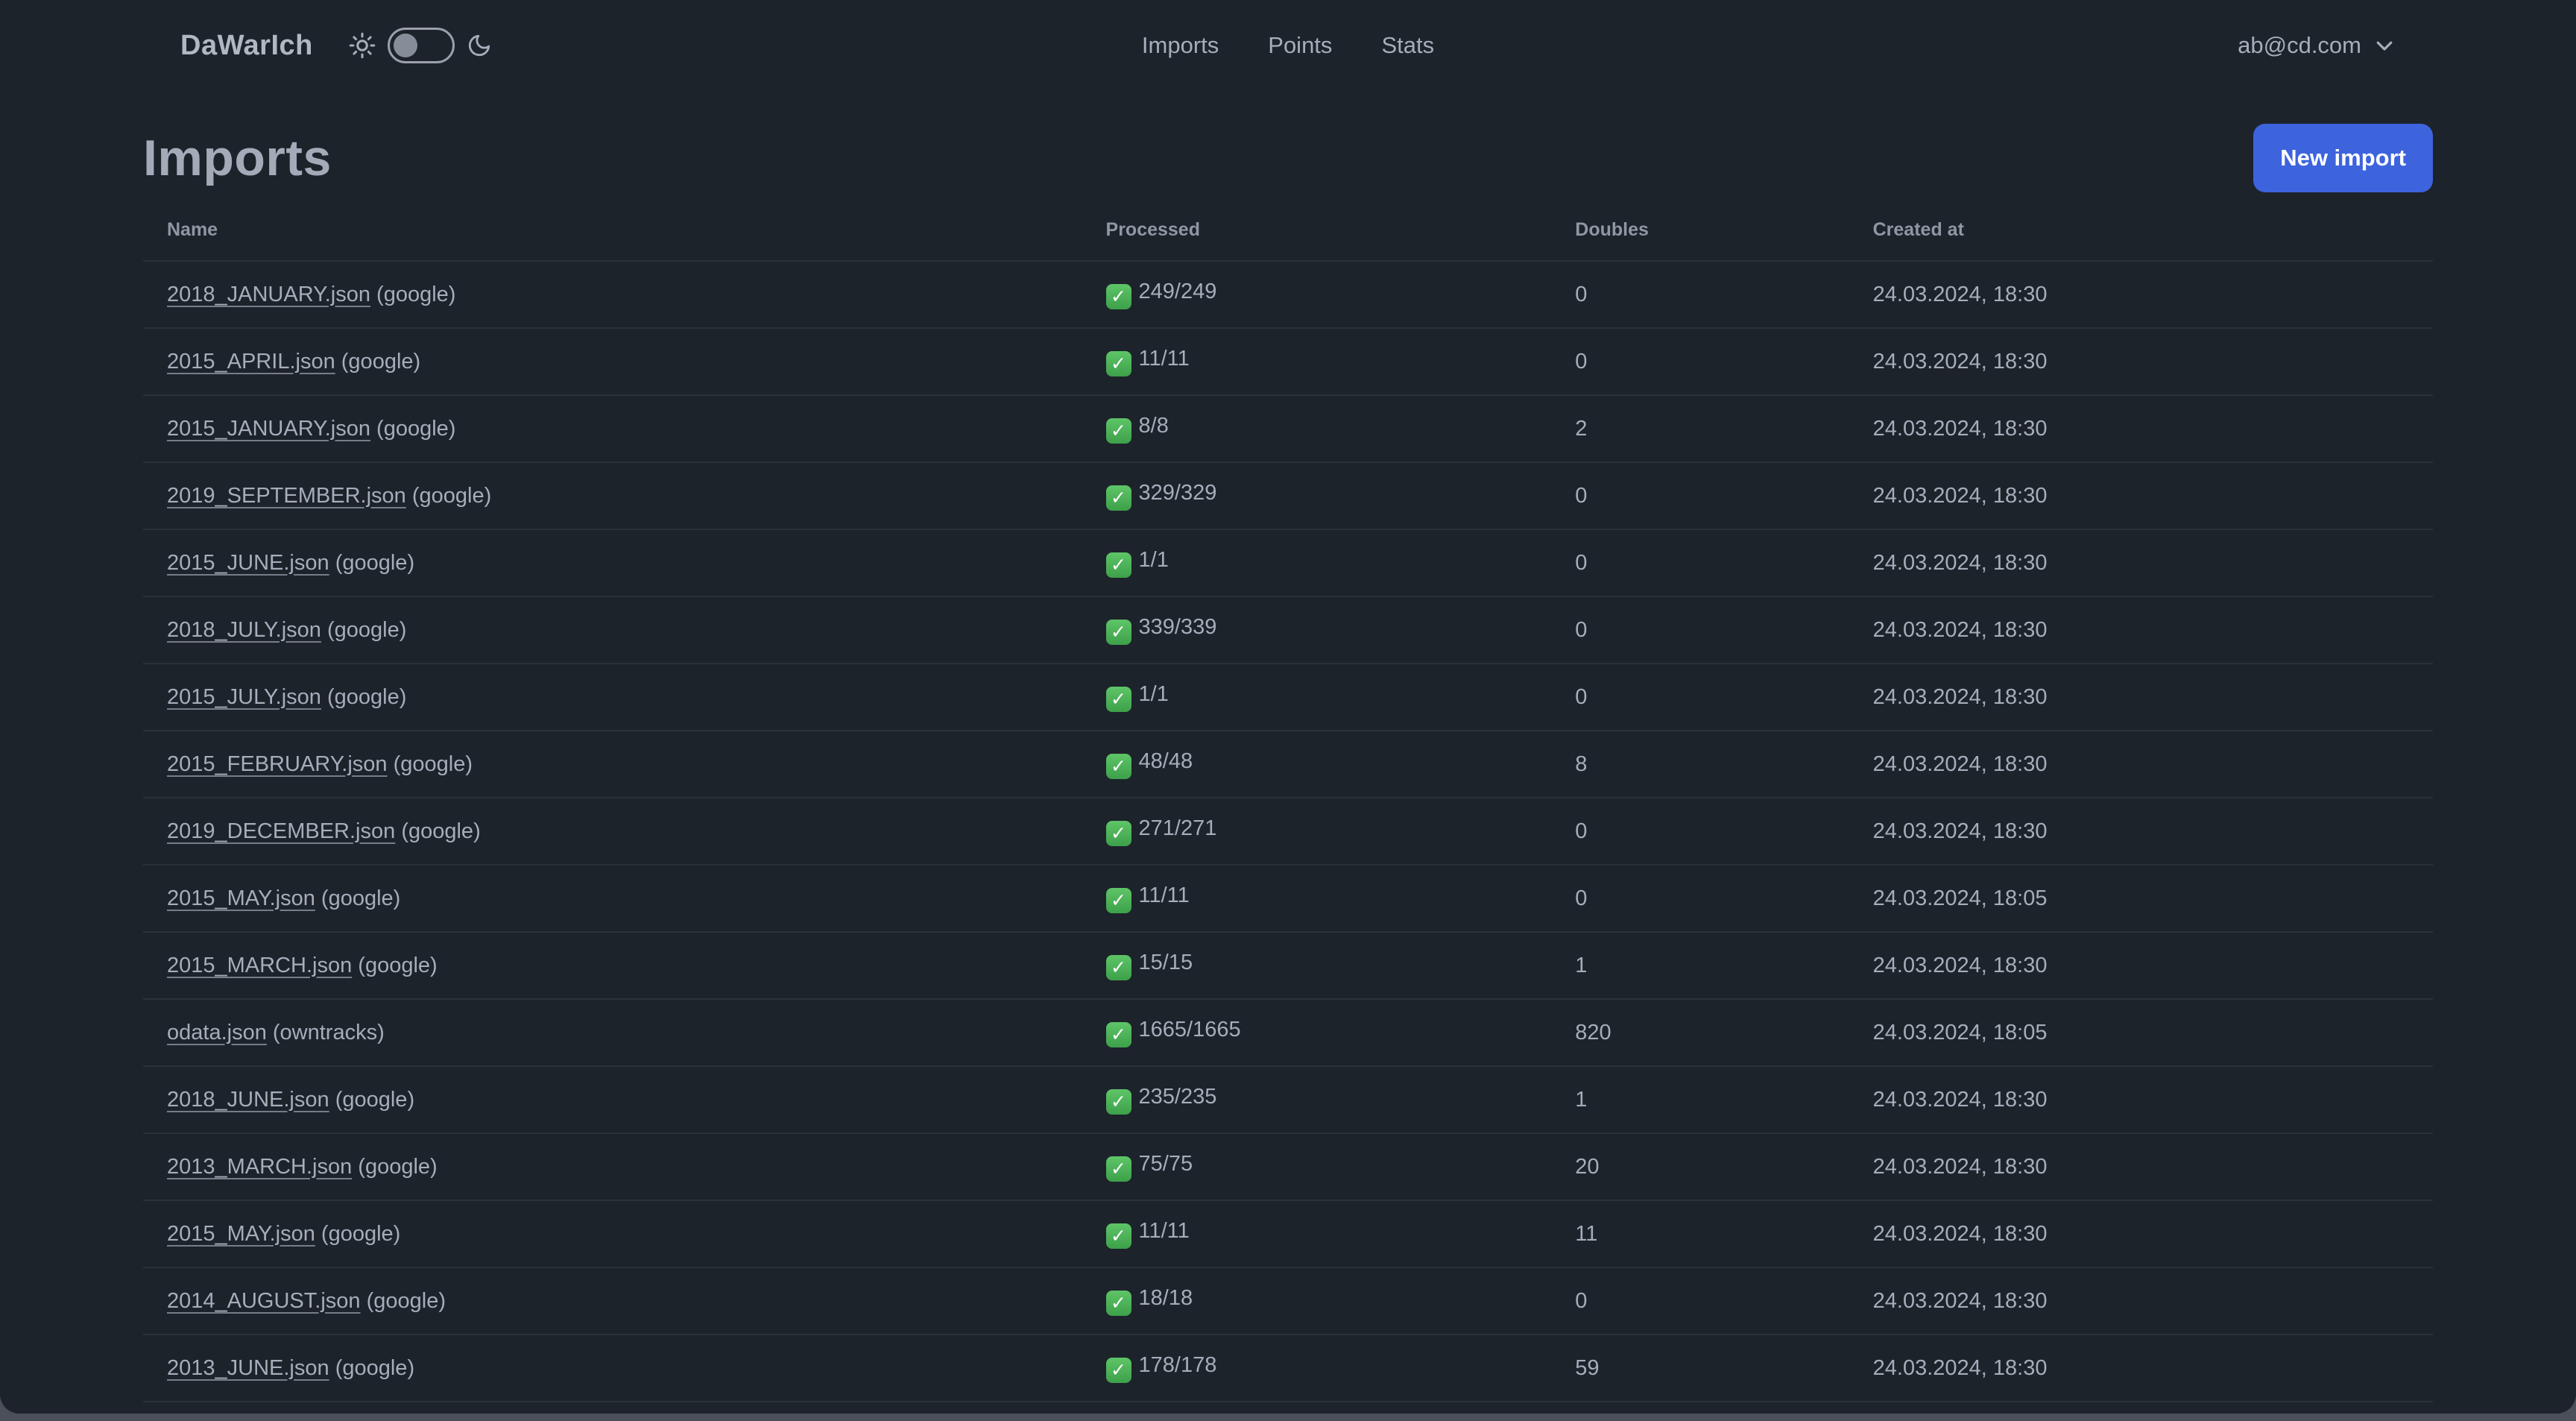  Describe the element at coordinates (259, 965) in the screenshot. I see `import-file-link: 2015_MARCH.json` at that location.